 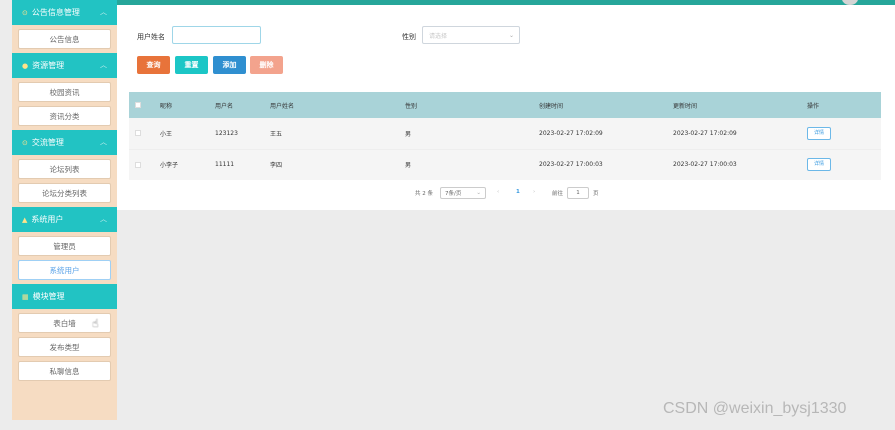 What do you see at coordinates (64, 270) in the screenshot?
I see `sidebar-item-system-users: 系统用户` at bounding box center [64, 270].